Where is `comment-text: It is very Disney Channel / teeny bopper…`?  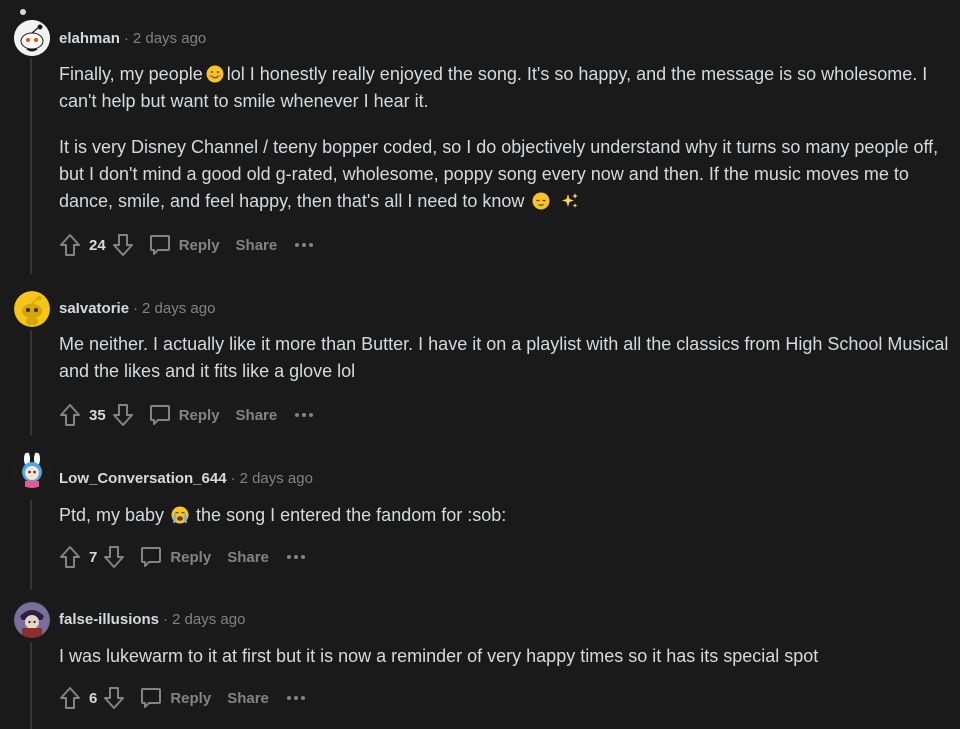
comment-text: It is very Disney Channel / teeny bopper… is located at coordinates (499, 174).